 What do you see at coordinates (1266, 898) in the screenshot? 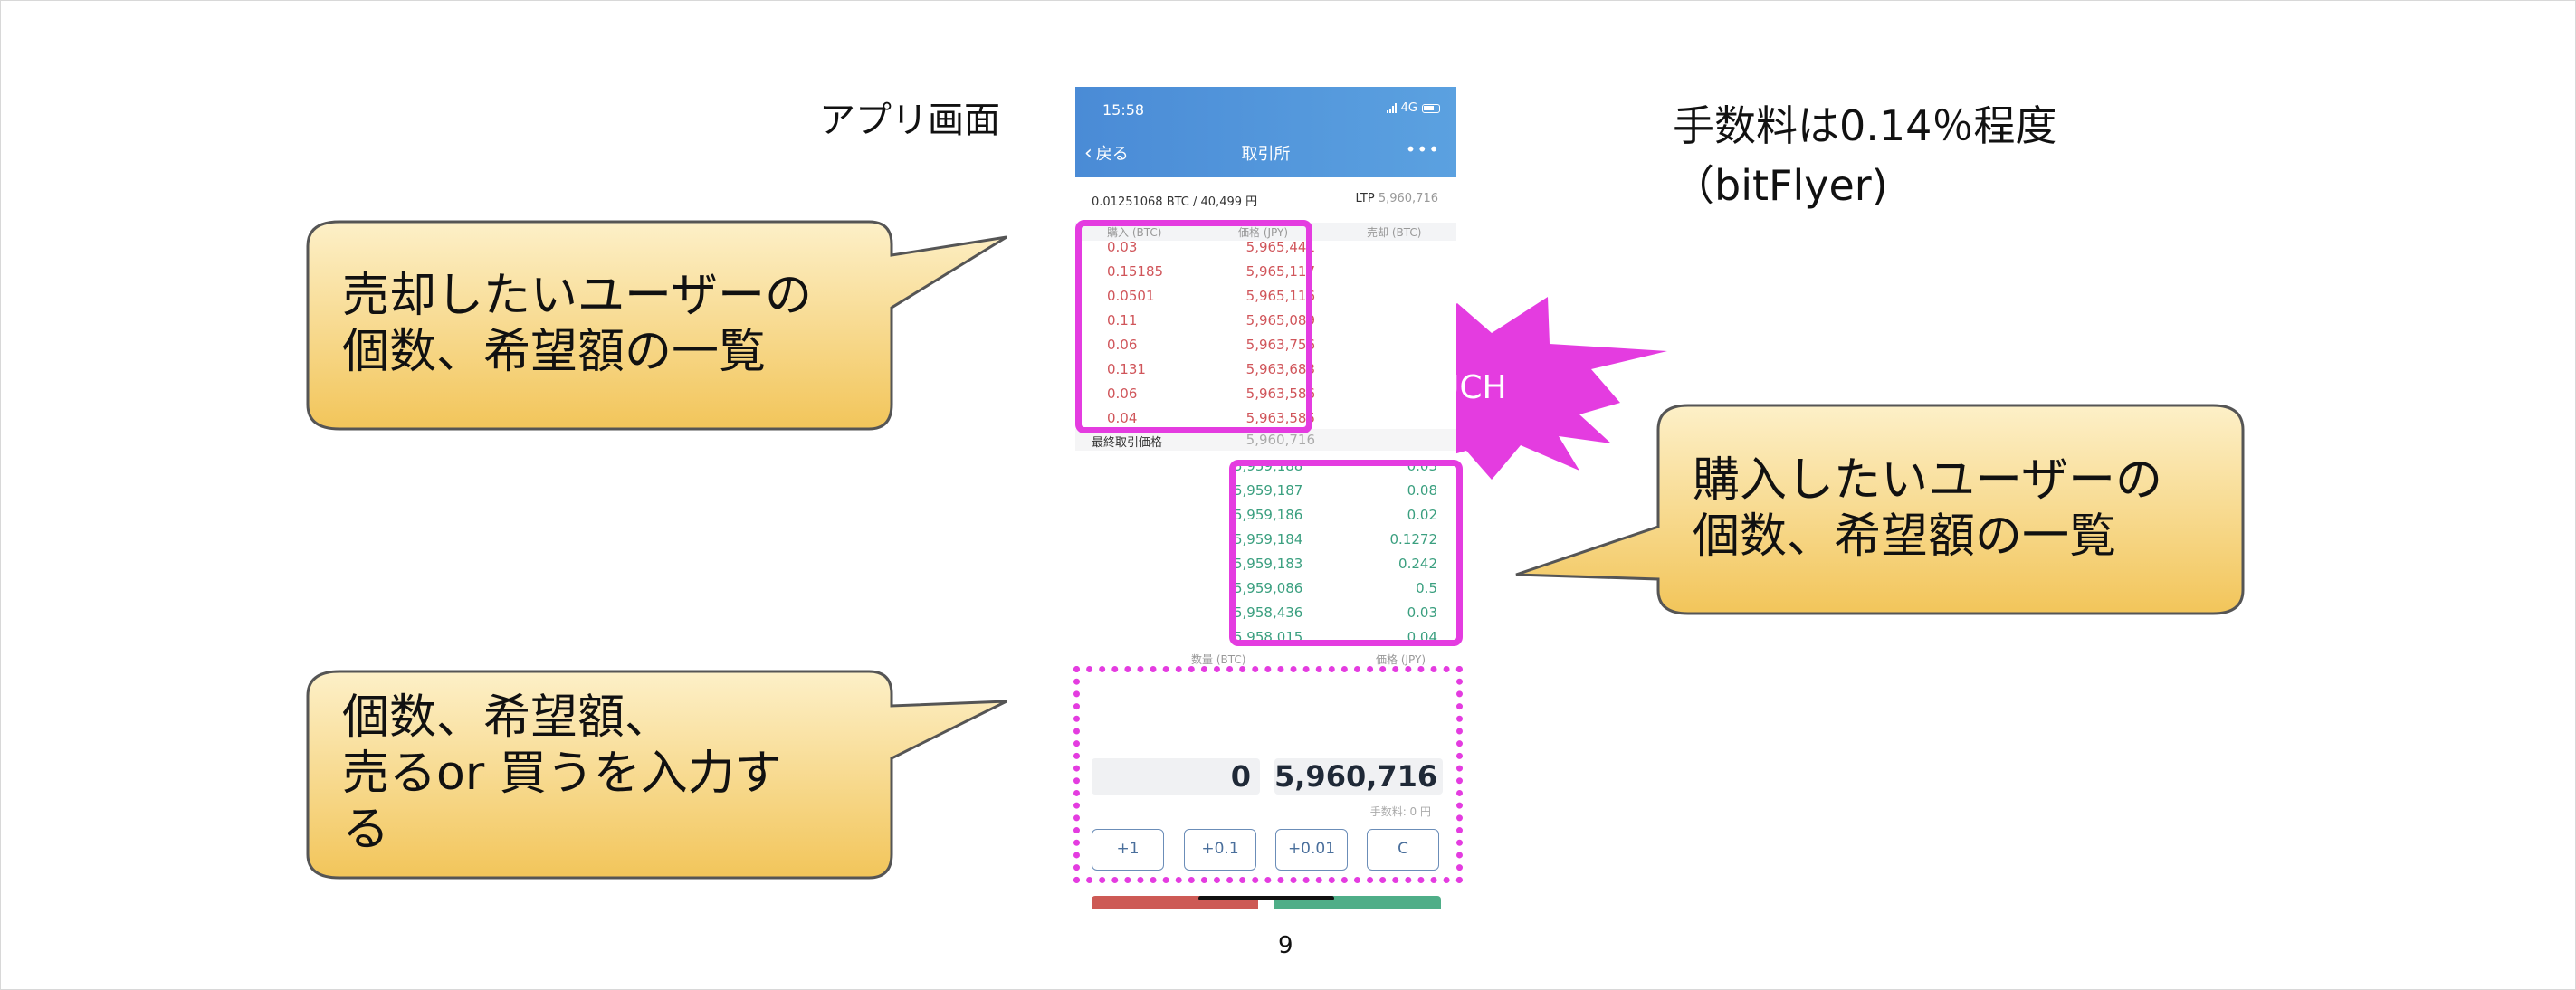
I see `home-indicator` at bounding box center [1266, 898].